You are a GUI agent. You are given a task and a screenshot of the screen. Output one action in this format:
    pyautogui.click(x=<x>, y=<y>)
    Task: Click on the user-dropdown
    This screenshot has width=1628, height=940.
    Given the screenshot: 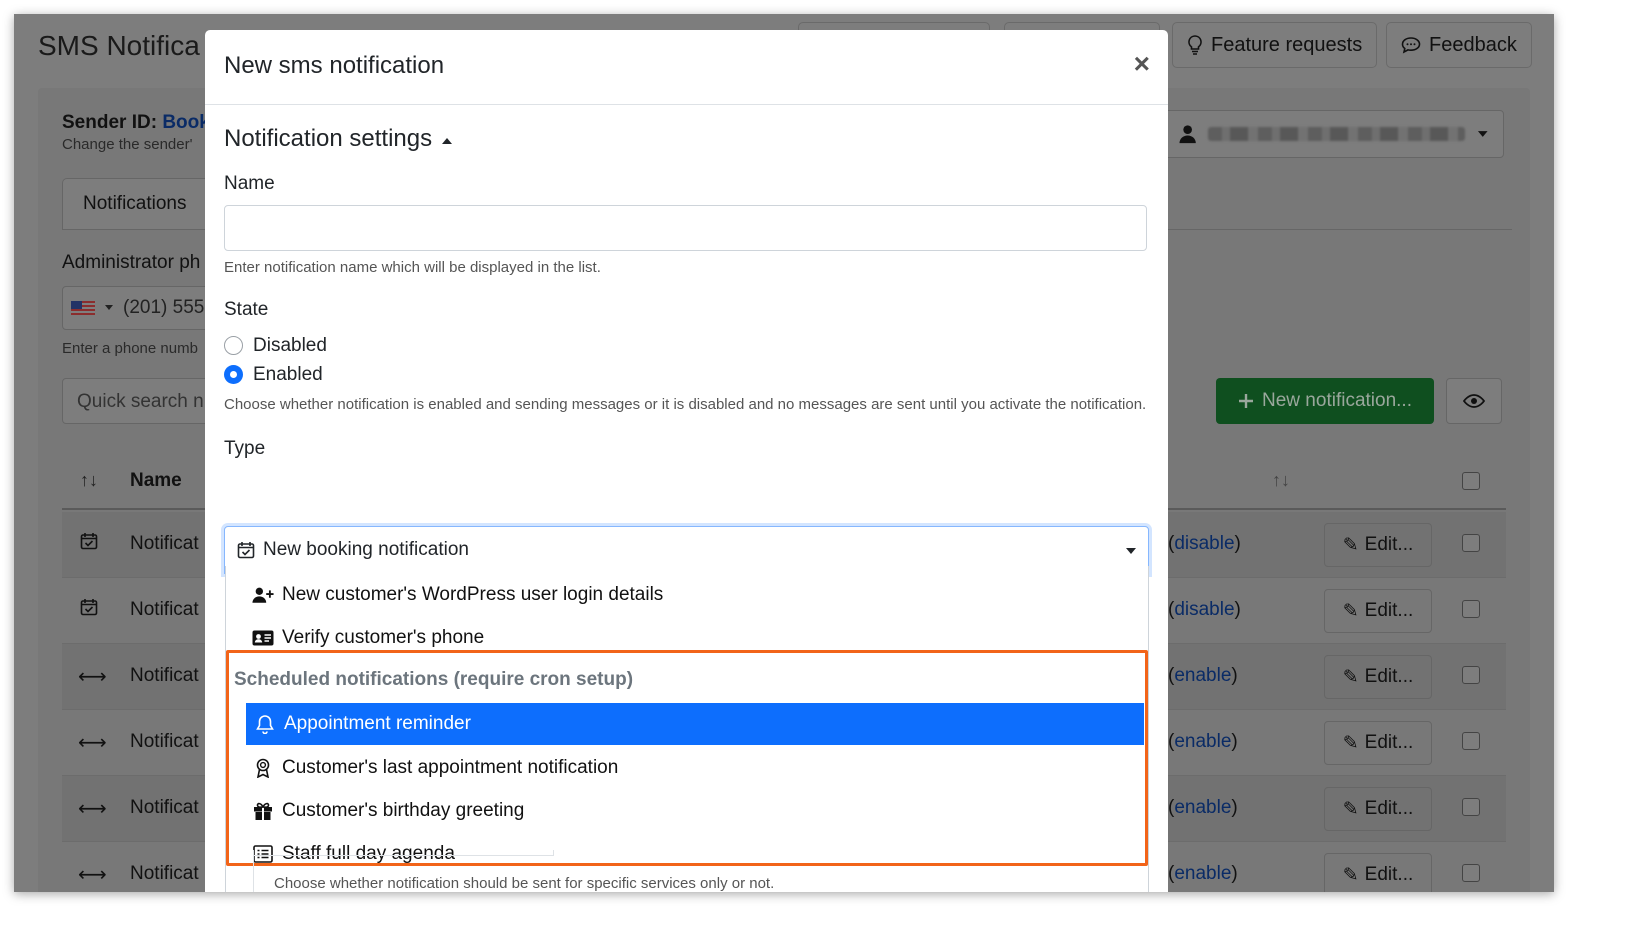 What is the action you would take?
    pyautogui.click(x=1334, y=134)
    